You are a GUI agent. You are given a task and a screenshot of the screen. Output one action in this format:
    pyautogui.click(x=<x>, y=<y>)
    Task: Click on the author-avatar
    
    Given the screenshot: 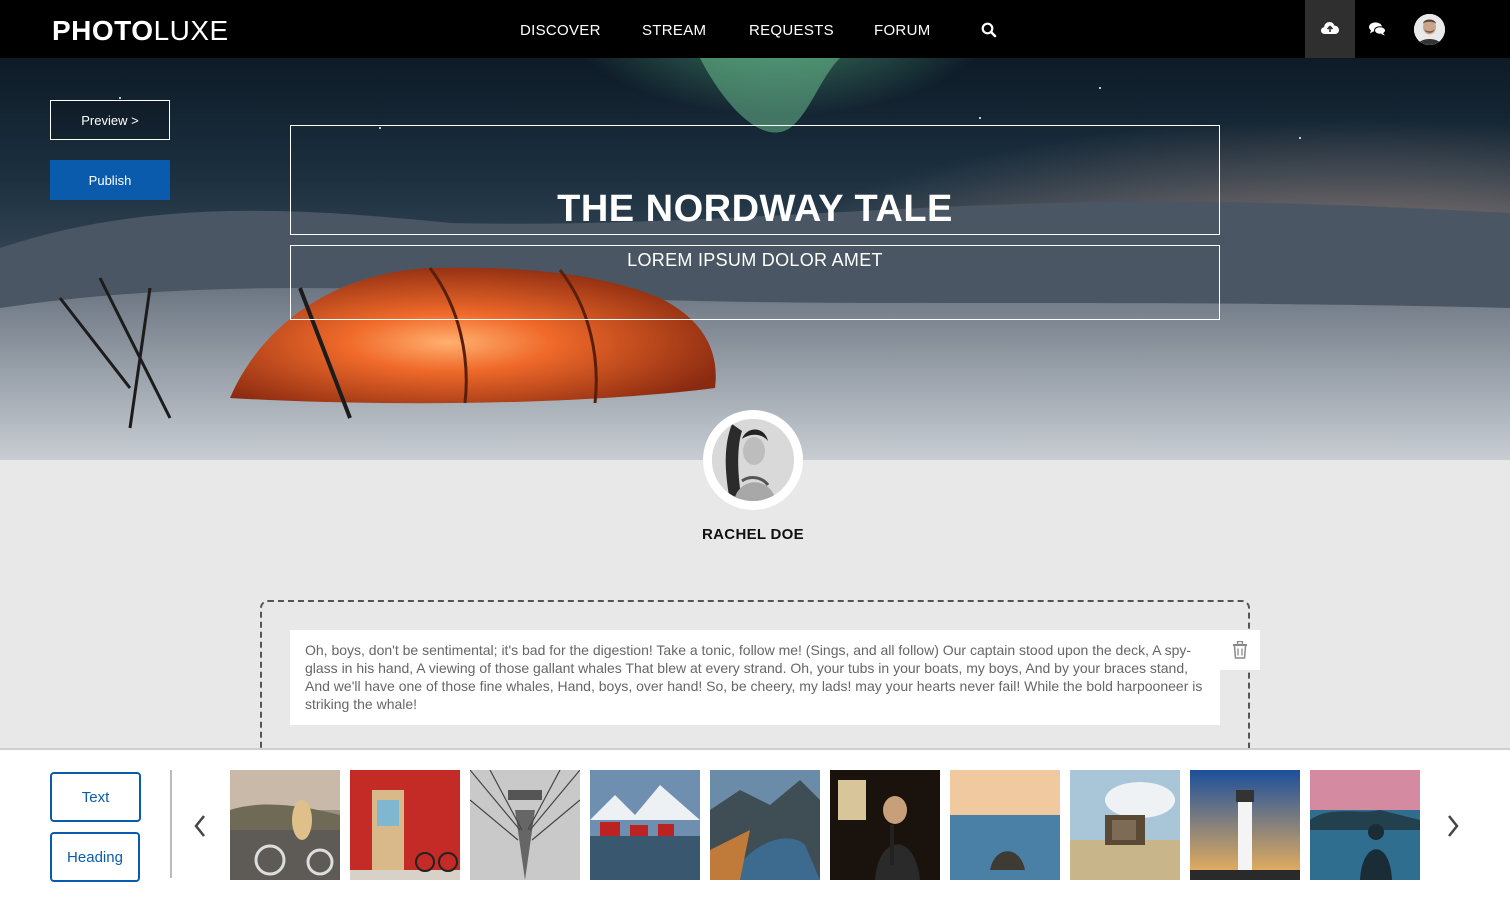 What is the action you would take?
    pyautogui.click(x=753, y=460)
    